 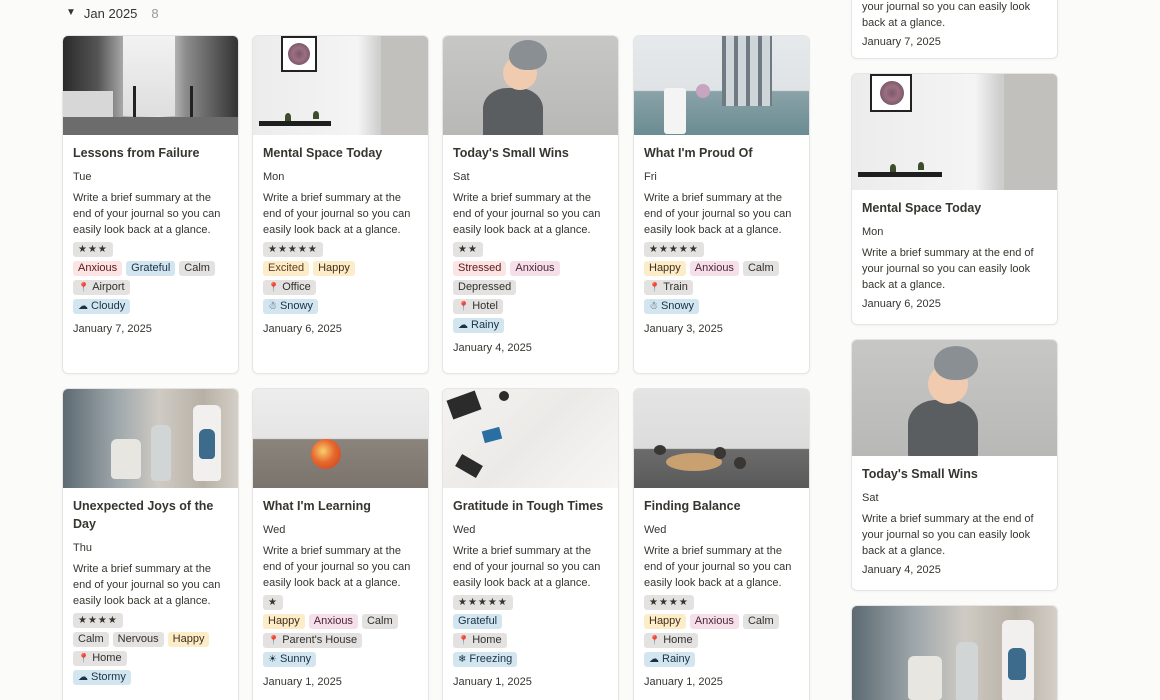 What do you see at coordinates (683, 329) in the screenshot?
I see `card-date: January 3, 2025` at bounding box center [683, 329].